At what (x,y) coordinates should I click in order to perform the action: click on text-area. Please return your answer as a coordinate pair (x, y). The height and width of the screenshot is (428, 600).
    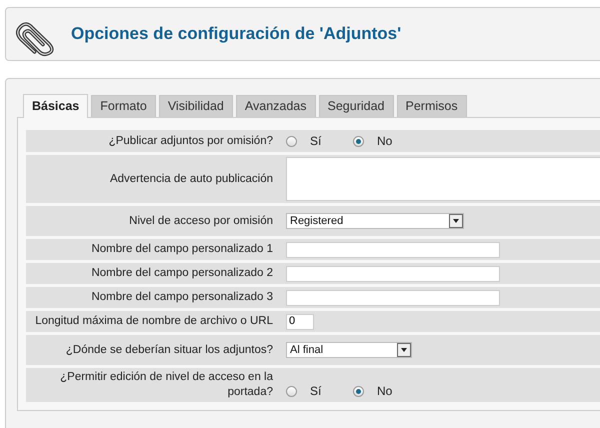
    Looking at the image, I should click on (443, 179).